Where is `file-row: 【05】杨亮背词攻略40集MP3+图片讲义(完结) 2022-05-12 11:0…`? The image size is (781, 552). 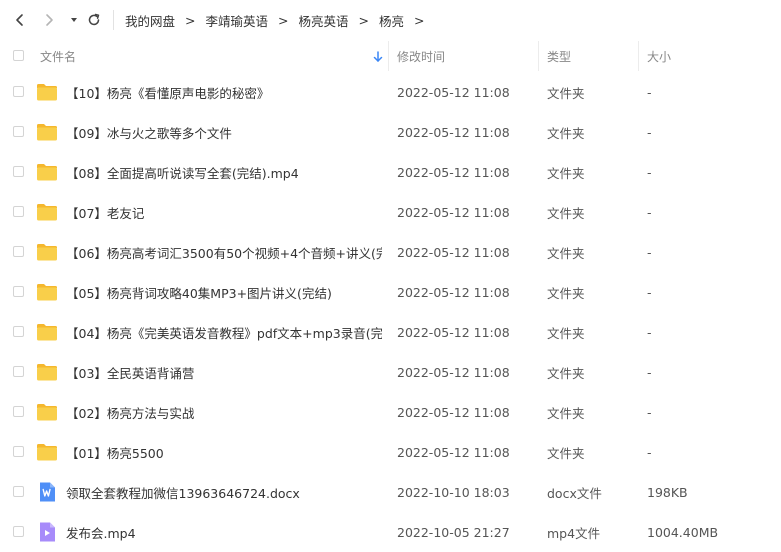
file-row: 【05】杨亮背词攻略40集MP3+图片讲义(完结) 2022-05-12 11:0… is located at coordinates (390, 292).